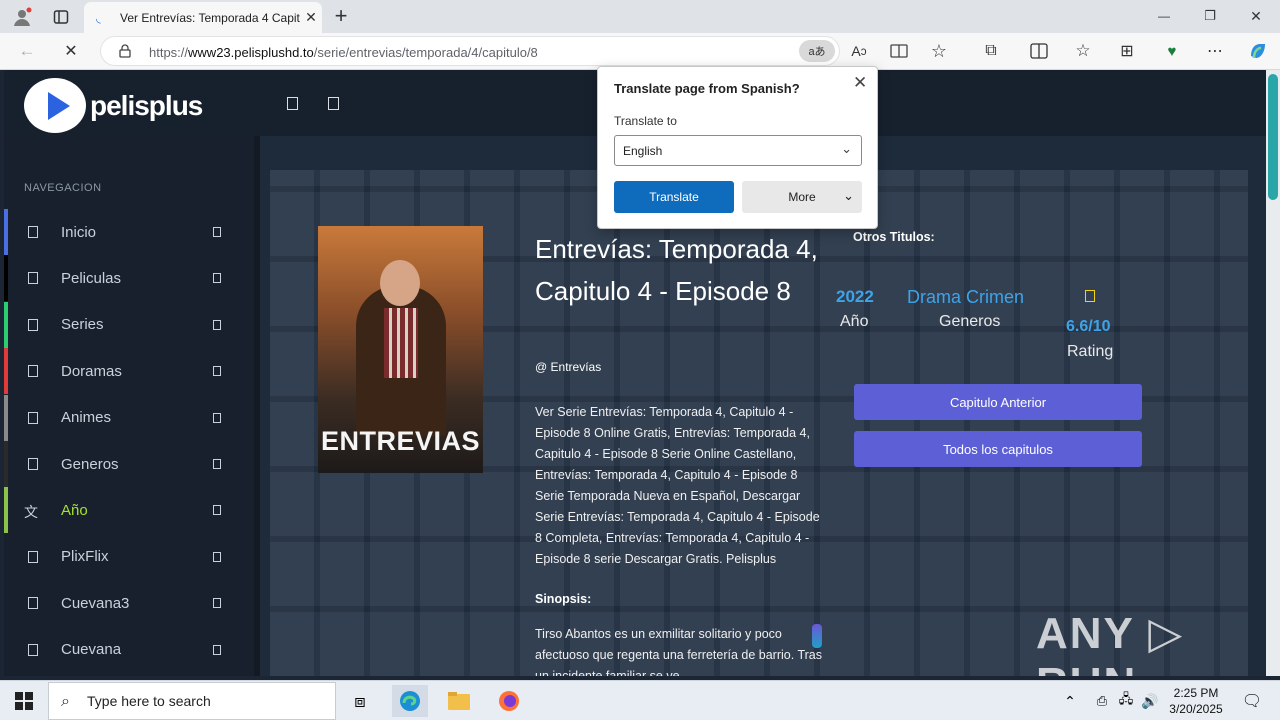 Image resolution: width=1280 pixels, height=720 pixels. I want to click on split-screen-icon, so click(1039, 51).